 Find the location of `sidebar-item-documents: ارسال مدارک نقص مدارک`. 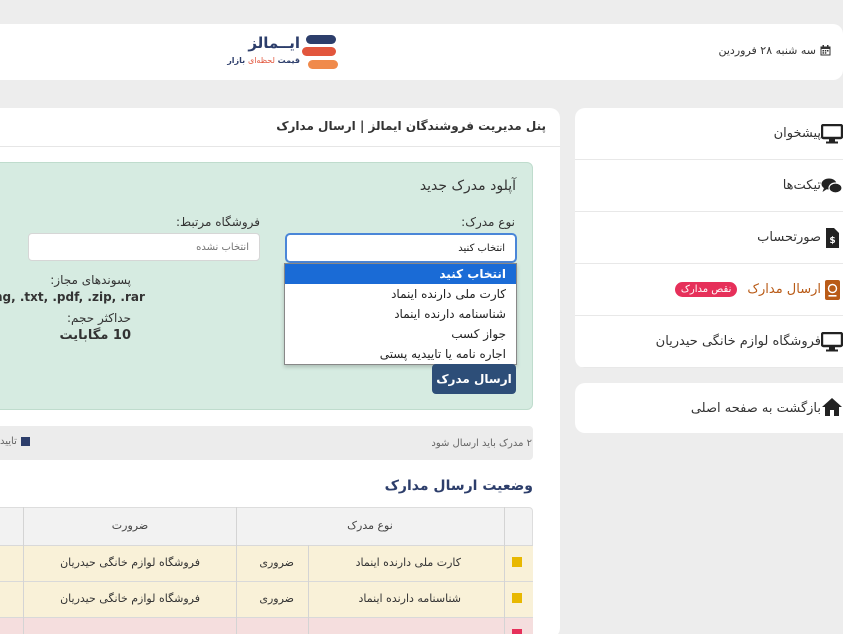

sidebar-item-documents: ارسال مدارک نقص مدارک is located at coordinates (709, 290).